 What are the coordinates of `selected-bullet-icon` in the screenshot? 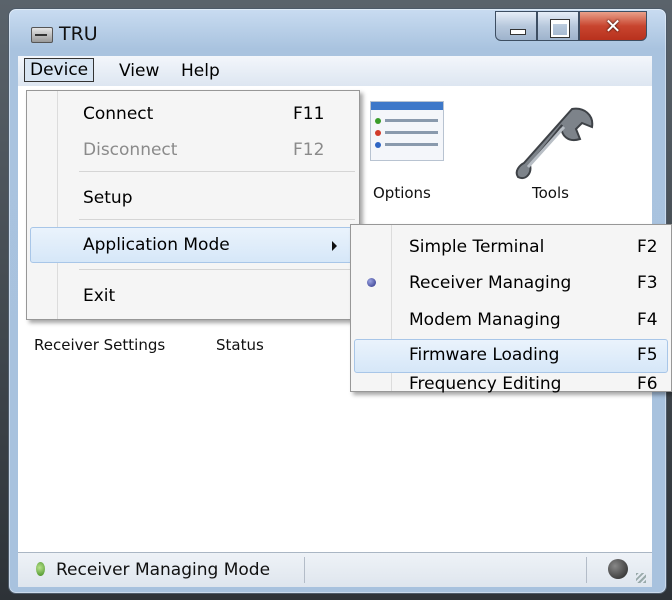 It's located at (371, 282).